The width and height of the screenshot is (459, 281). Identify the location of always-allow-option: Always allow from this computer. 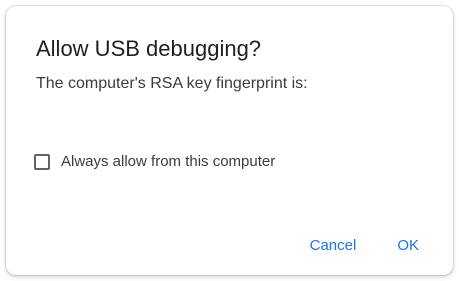
(154, 162).